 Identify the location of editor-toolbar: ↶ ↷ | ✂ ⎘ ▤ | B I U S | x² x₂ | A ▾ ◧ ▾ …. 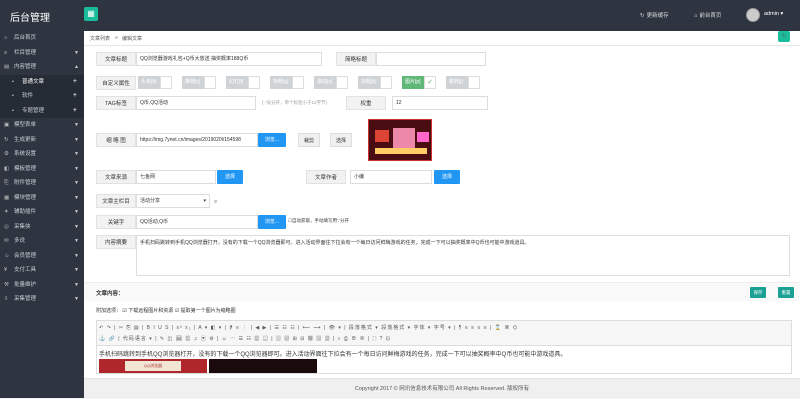
(444, 333).